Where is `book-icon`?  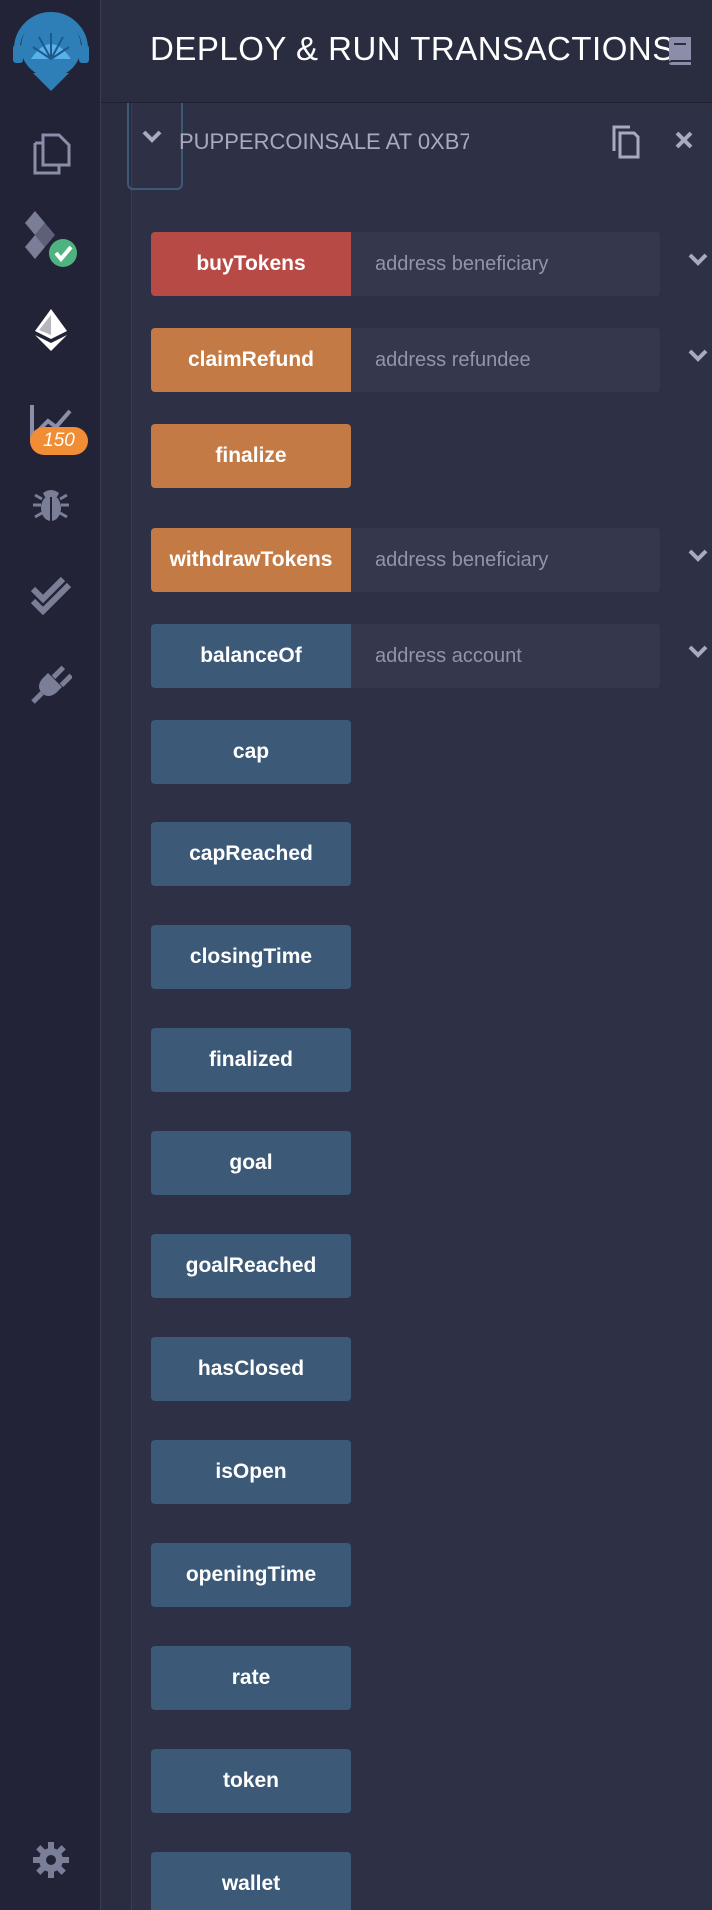
book-icon is located at coordinates (680, 53).